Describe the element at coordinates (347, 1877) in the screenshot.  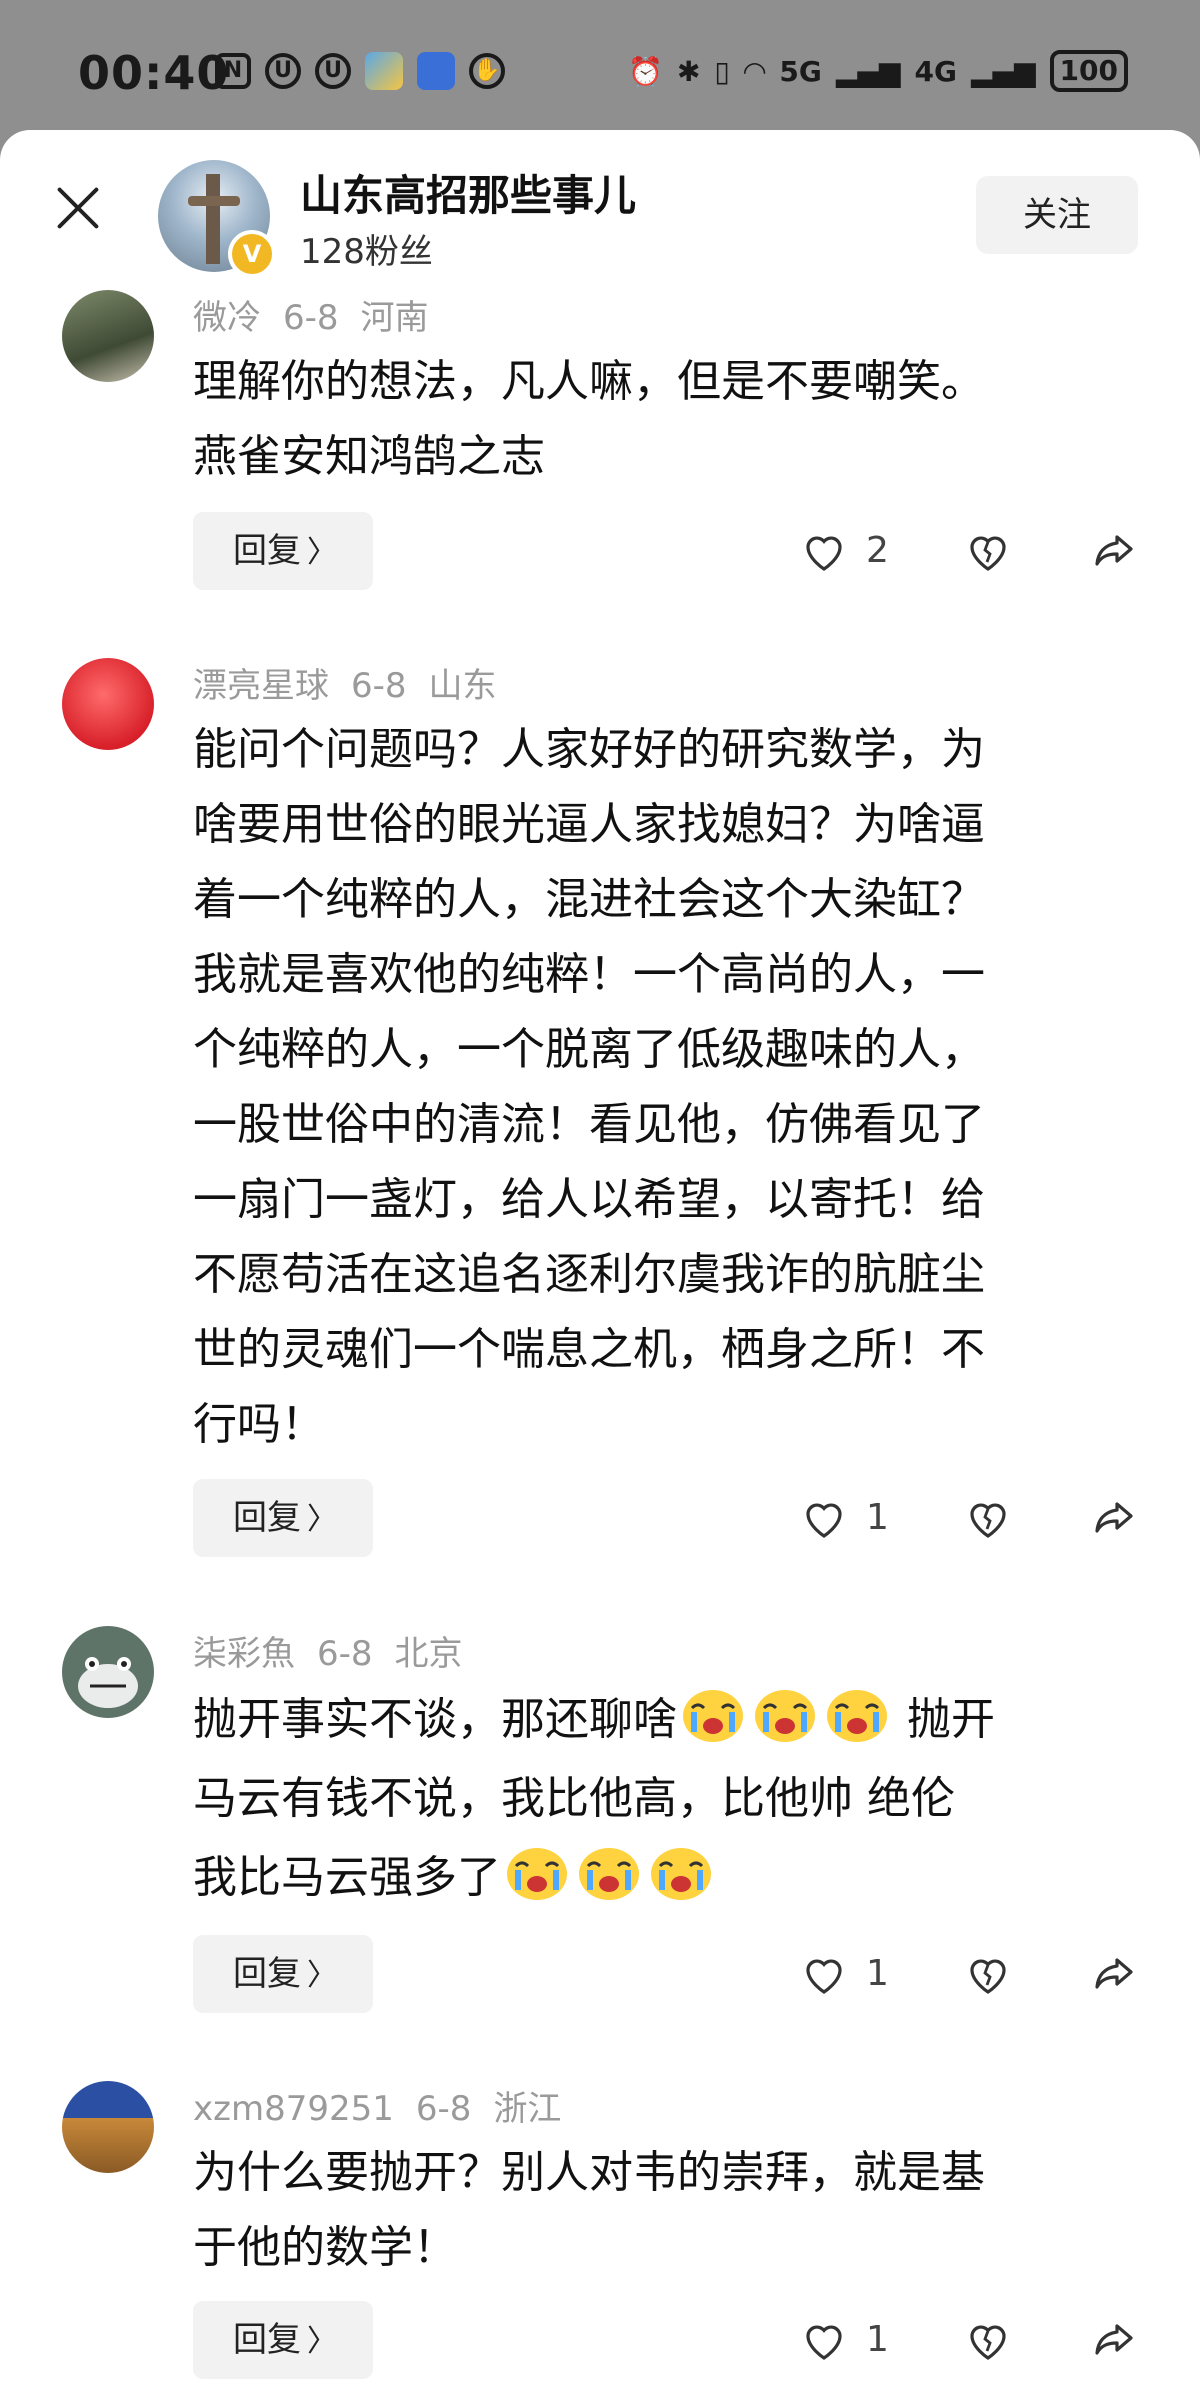
I see `comment-fragment: 我比马云强多了` at that location.